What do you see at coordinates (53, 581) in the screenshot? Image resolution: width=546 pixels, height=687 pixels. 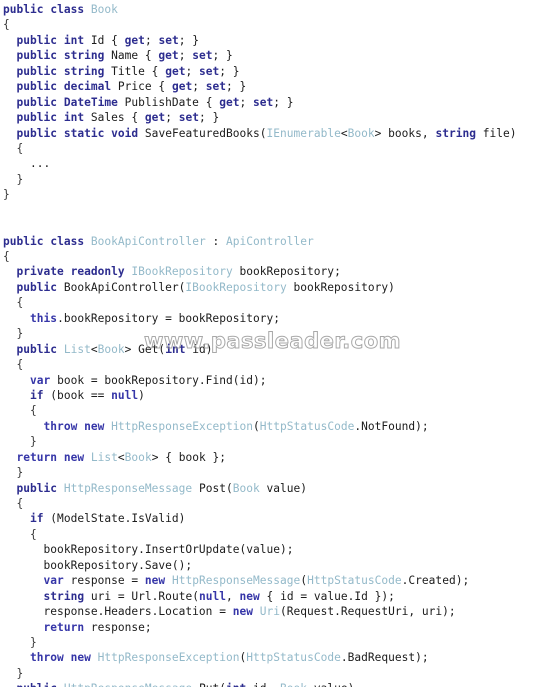 I see `code-token: var` at bounding box center [53, 581].